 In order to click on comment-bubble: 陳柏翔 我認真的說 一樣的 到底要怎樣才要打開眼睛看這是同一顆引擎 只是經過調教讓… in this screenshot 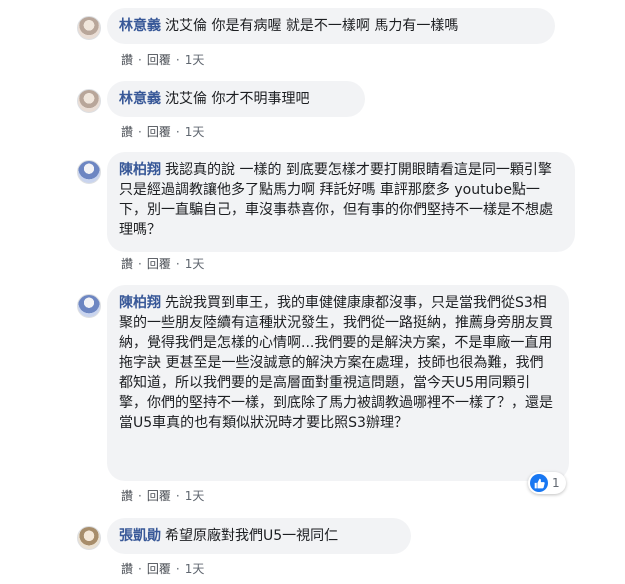, I will do `click(341, 202)`.